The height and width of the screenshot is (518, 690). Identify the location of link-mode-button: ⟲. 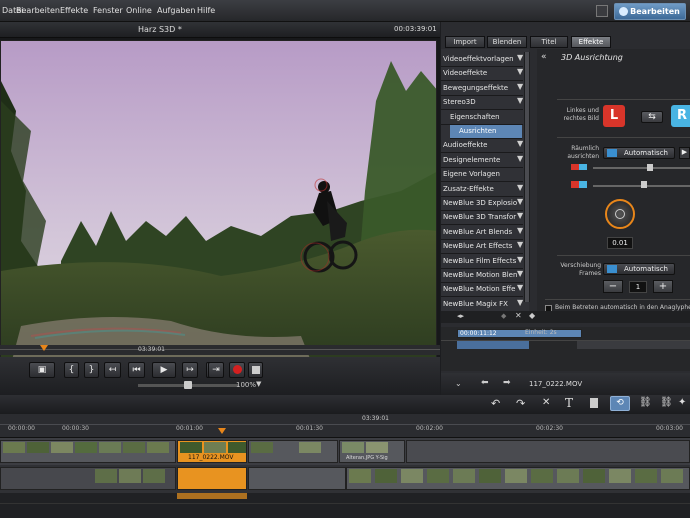
(620, 403).